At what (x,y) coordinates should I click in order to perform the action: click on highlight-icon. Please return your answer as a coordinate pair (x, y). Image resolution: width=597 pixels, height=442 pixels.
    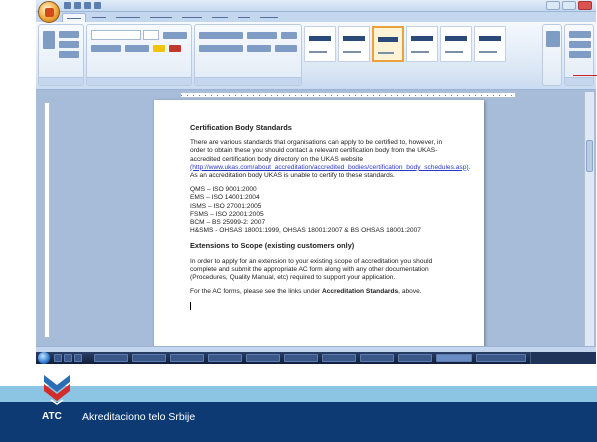
    Looking at the image, I should click on (159, 48).